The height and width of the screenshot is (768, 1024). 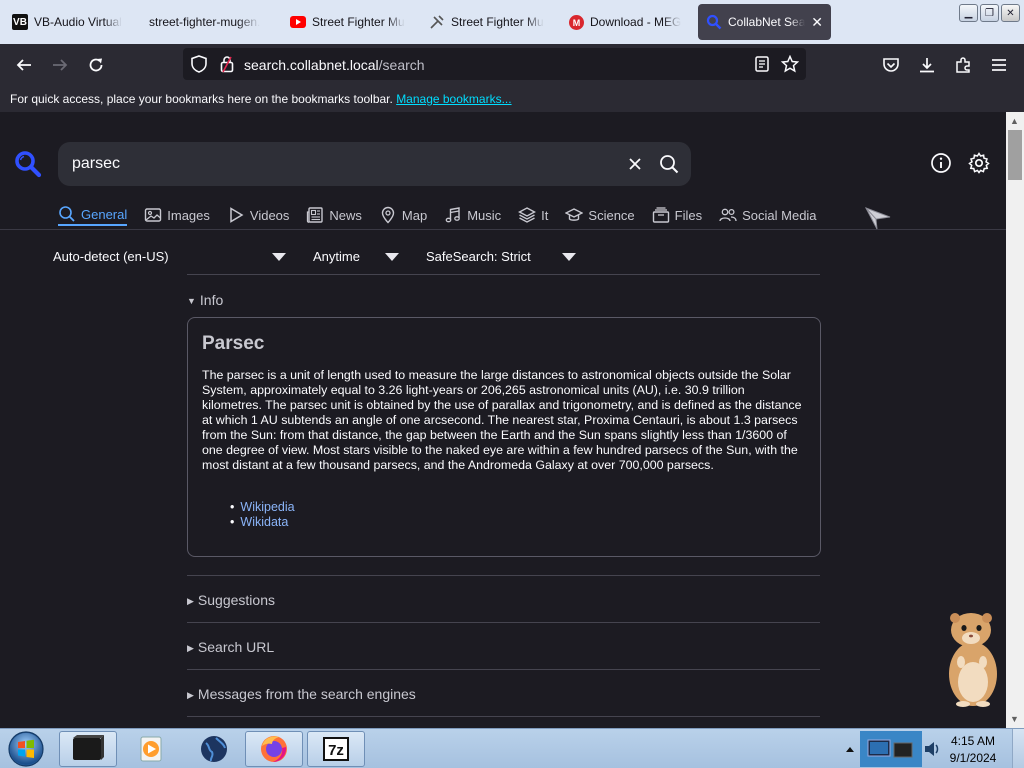 What do you see at coordinates (817, 22) in the screenshot?
I see `close-icon: ✕` at bounding box center [817, 22].